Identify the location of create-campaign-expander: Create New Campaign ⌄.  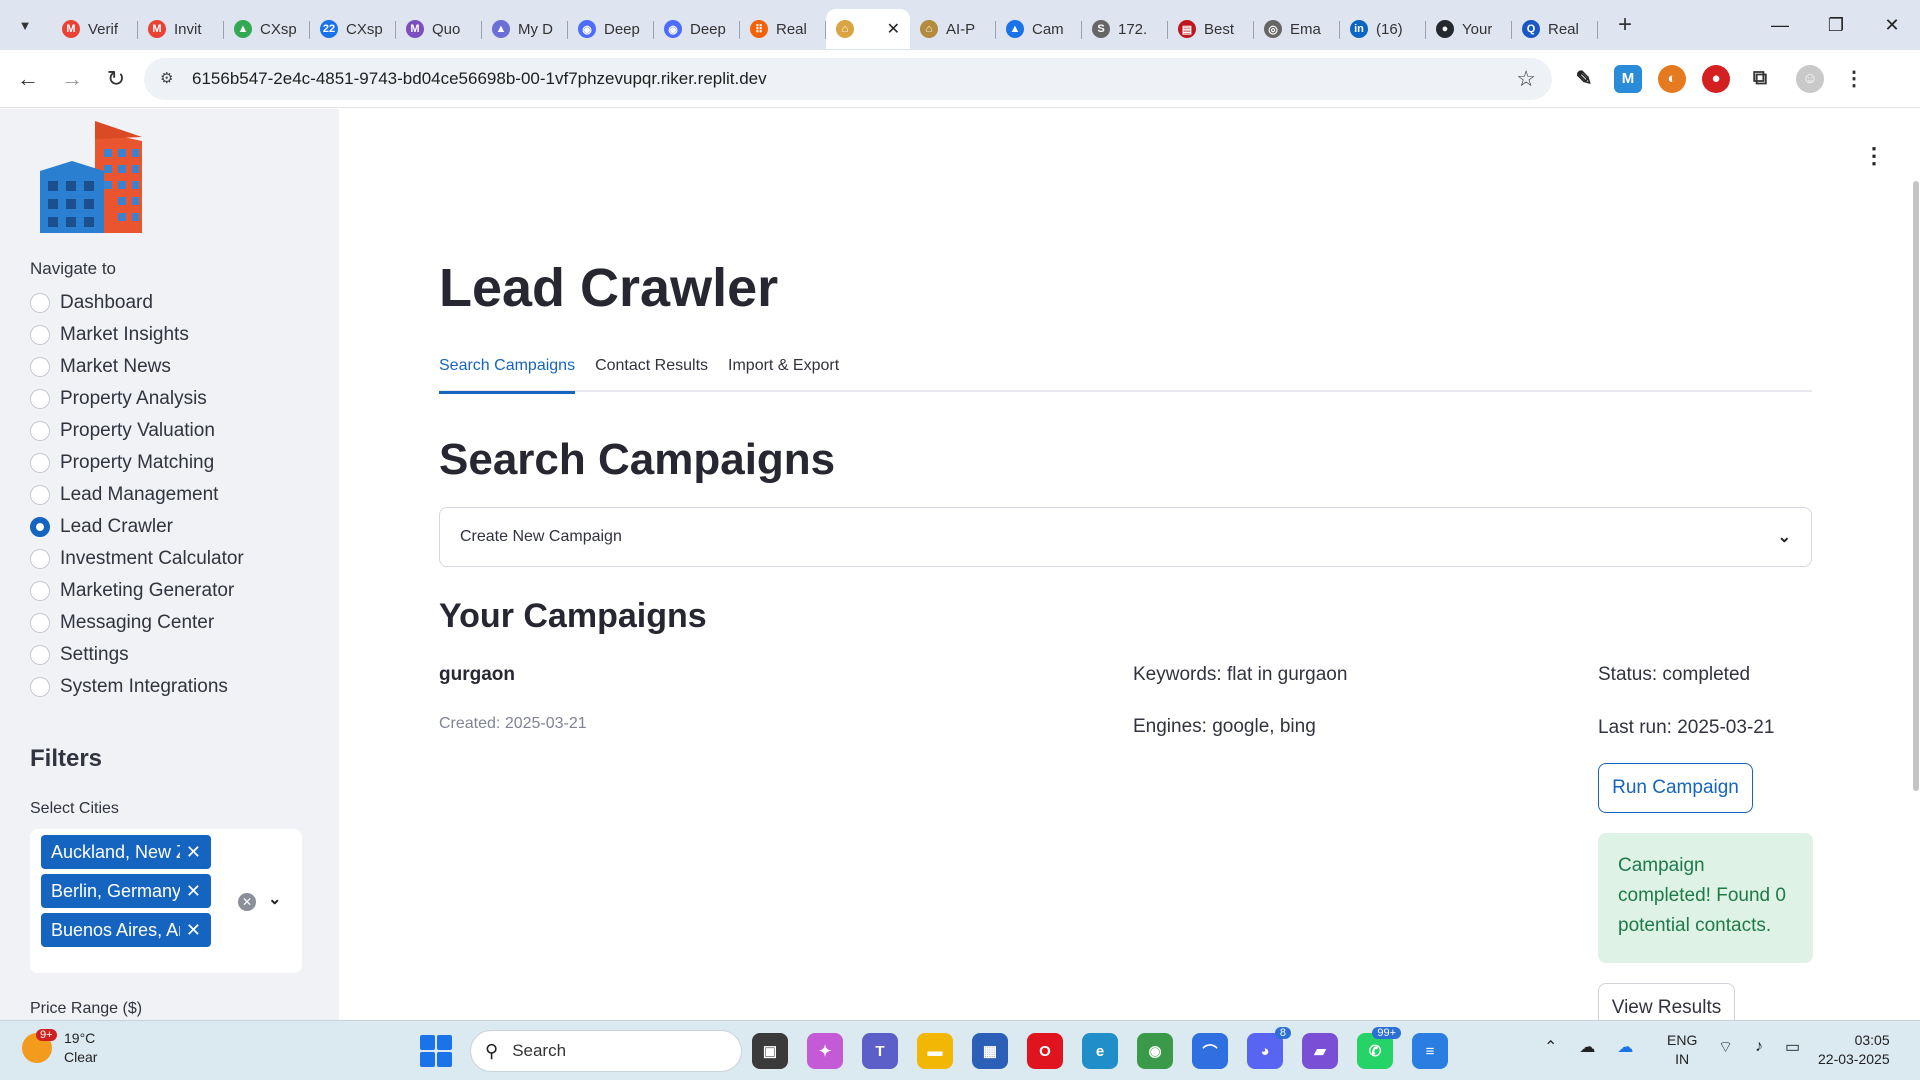
(1125, 537).